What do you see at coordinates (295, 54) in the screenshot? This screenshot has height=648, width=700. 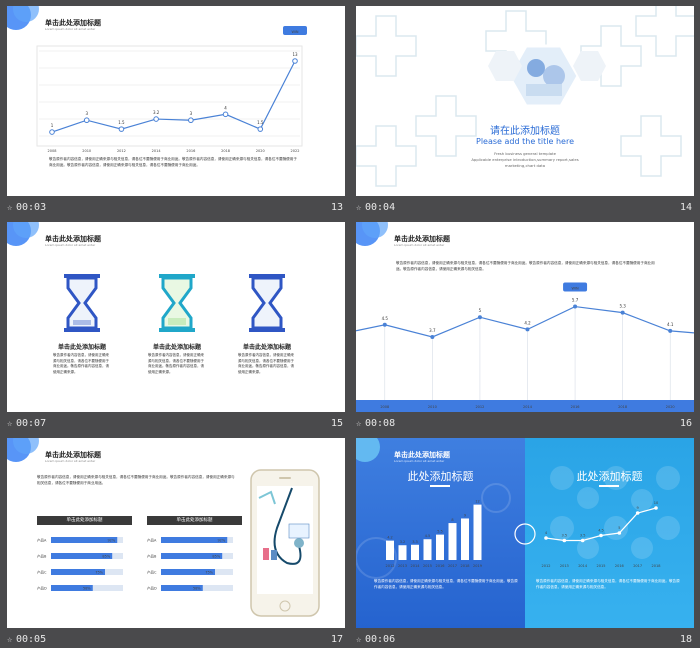 I see `data-label: 13` at bounding box center [295, 54].